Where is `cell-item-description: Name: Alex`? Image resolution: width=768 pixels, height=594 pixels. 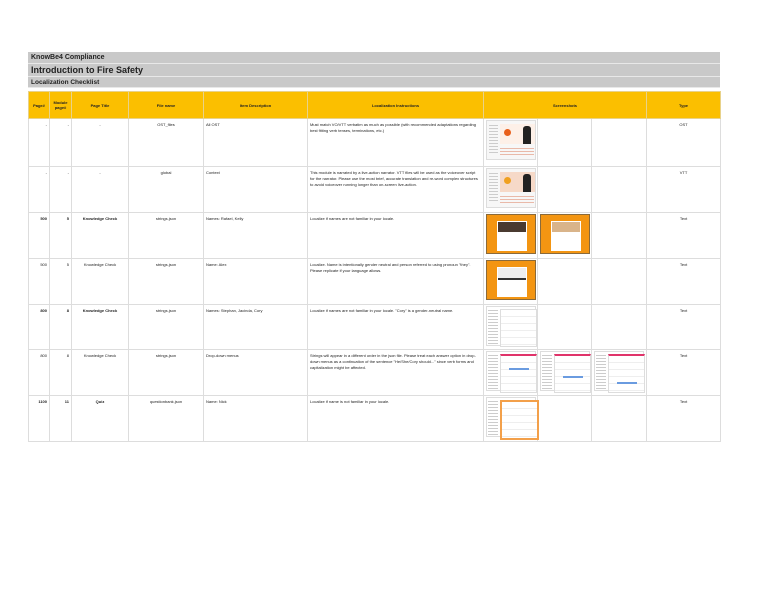
cell-item-description: Name: Alex is located at coordinates (255, 281).